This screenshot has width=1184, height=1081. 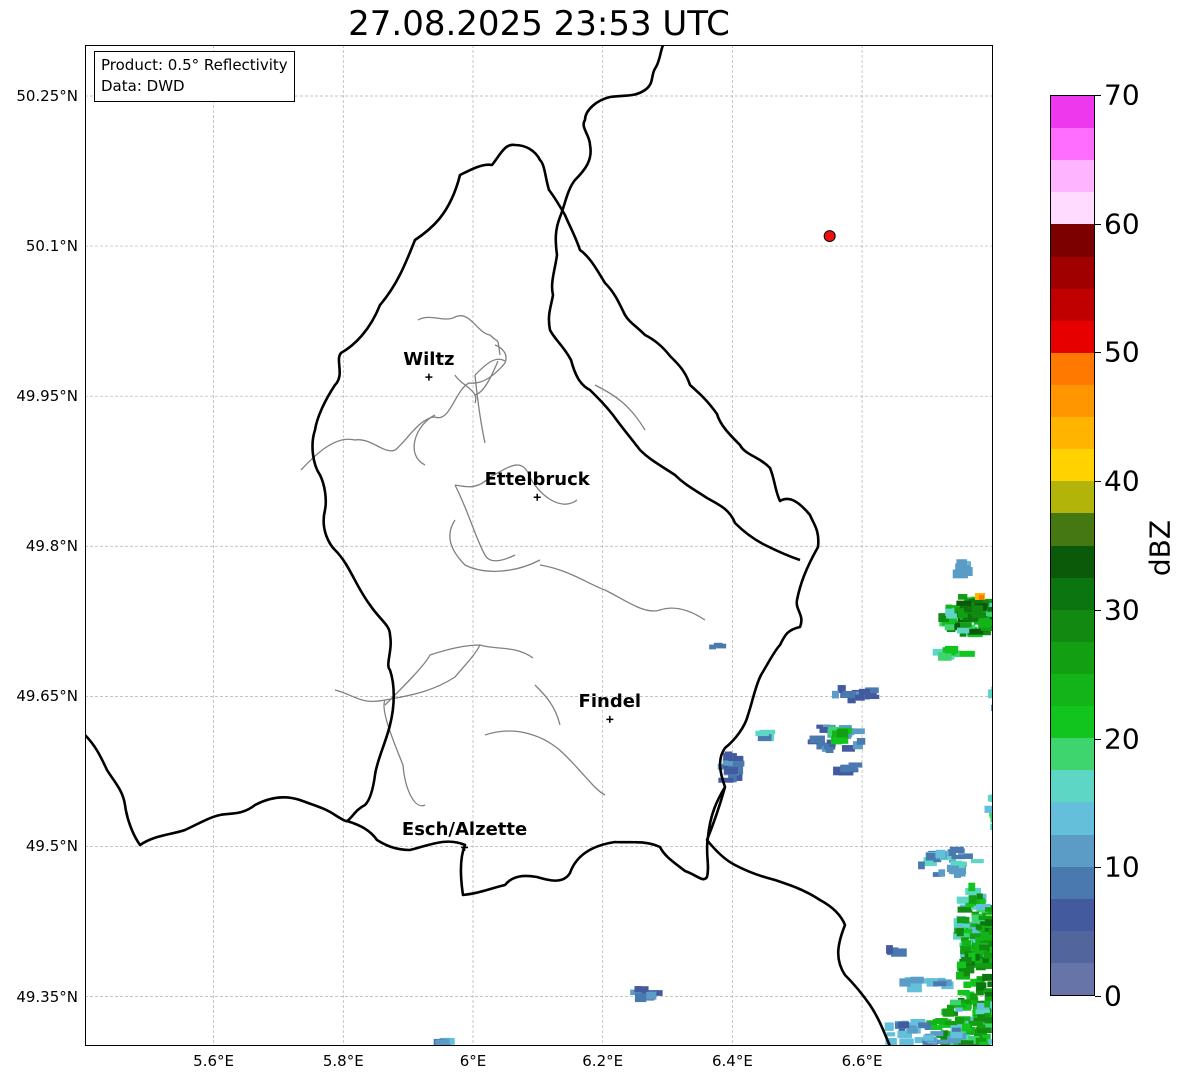 I want to click on colorbar-tick-label: 30, so click(x=1122, y=610).